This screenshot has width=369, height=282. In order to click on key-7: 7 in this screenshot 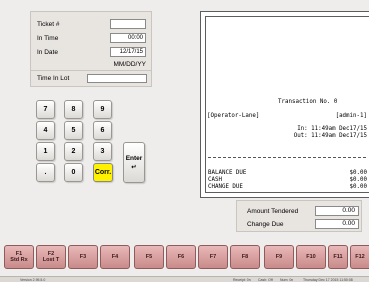, I will do `click(45, 109)`.